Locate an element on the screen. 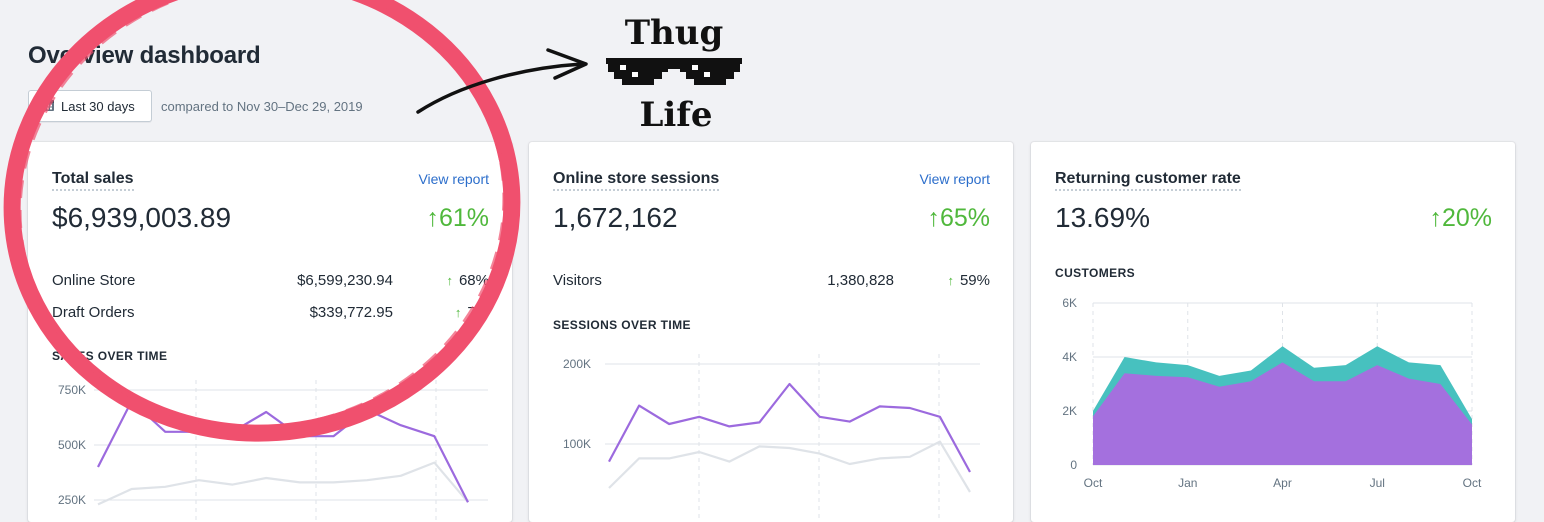 Image resolution: width=1544 pixels, height=522 pixels. breakdown-row: Draft Orders $339,772.95 ↑ 7% is located at coordinates (270, 314).